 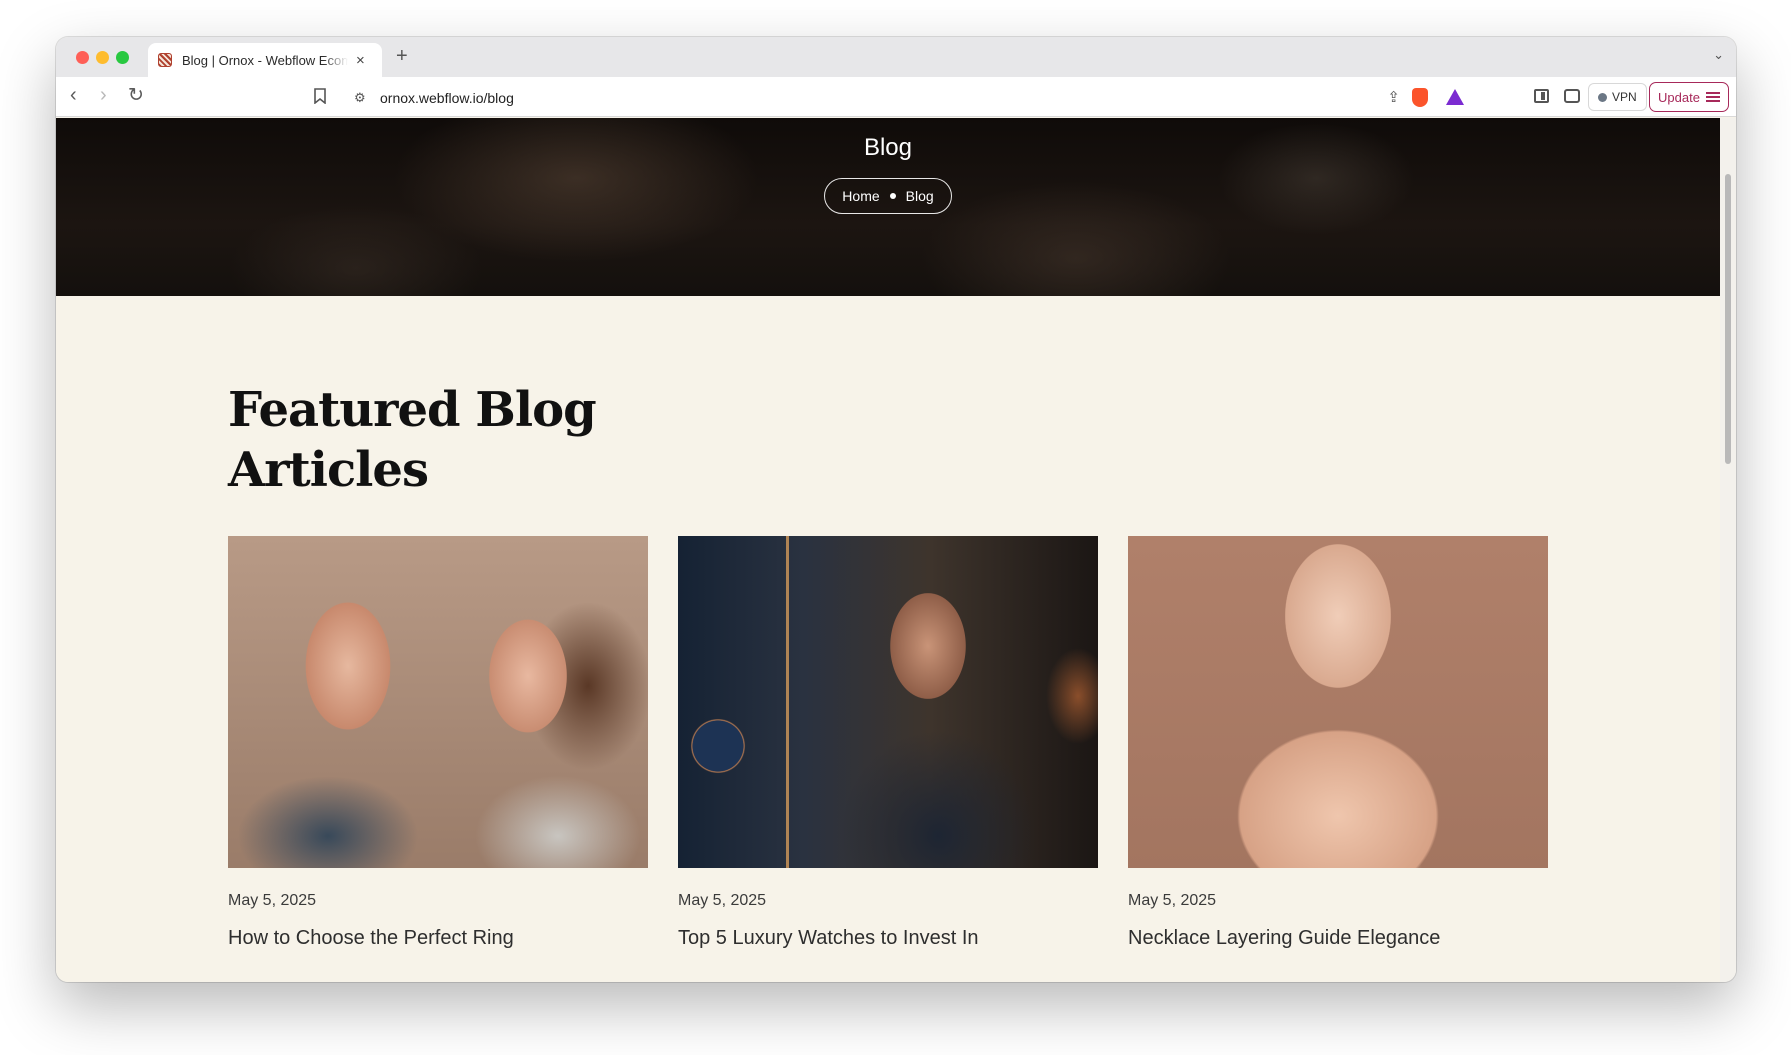 I want to click on site-info-icon: ⚙, so click(x=360, y=98).